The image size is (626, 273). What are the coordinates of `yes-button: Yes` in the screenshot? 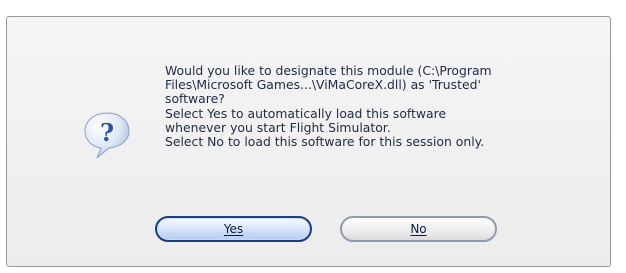 It's located at (233, 229).